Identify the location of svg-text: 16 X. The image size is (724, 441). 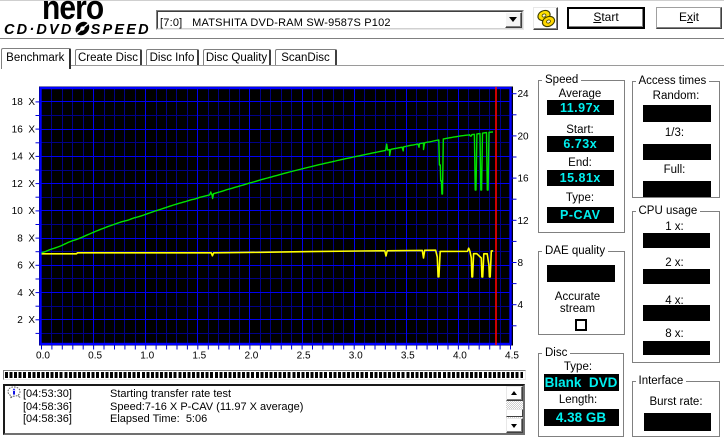
(24, 129).